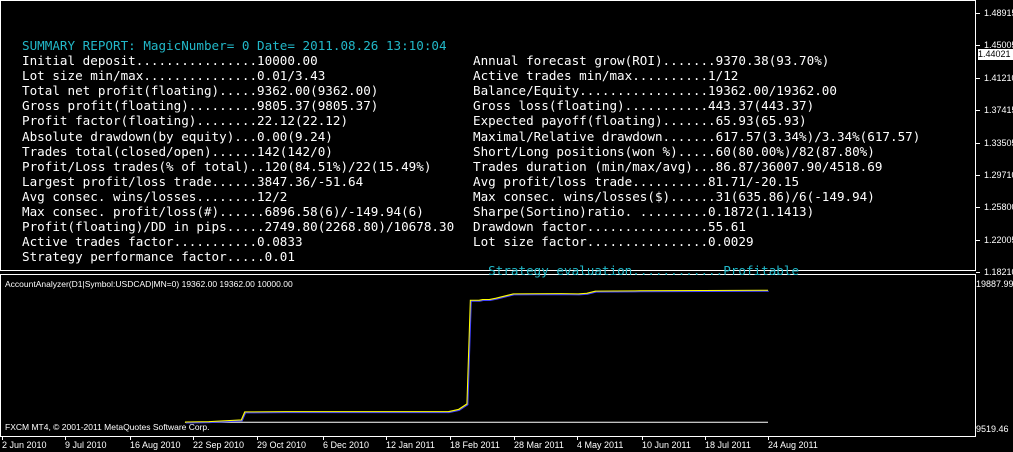 This screenshot has width=1013, height=452. I want to click on date-label: 6 Dec 2010, so click(346, 445).